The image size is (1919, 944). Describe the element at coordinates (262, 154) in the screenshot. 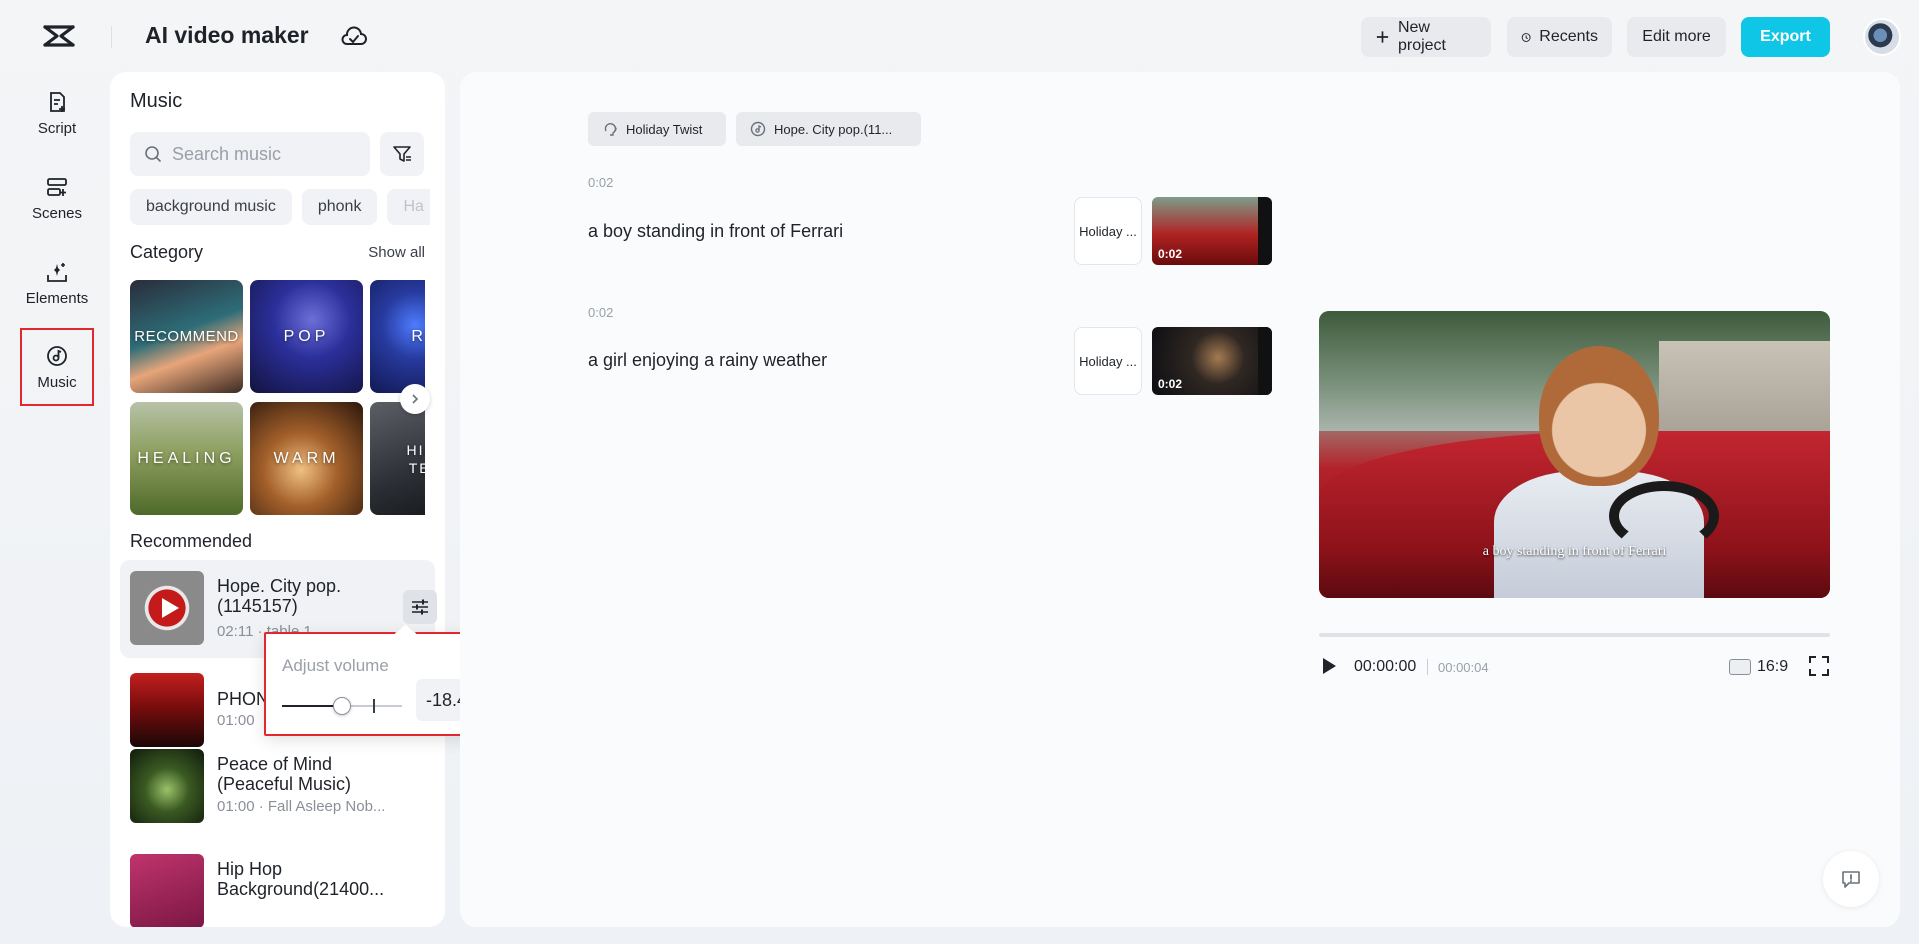

I see `search-input` at that location.